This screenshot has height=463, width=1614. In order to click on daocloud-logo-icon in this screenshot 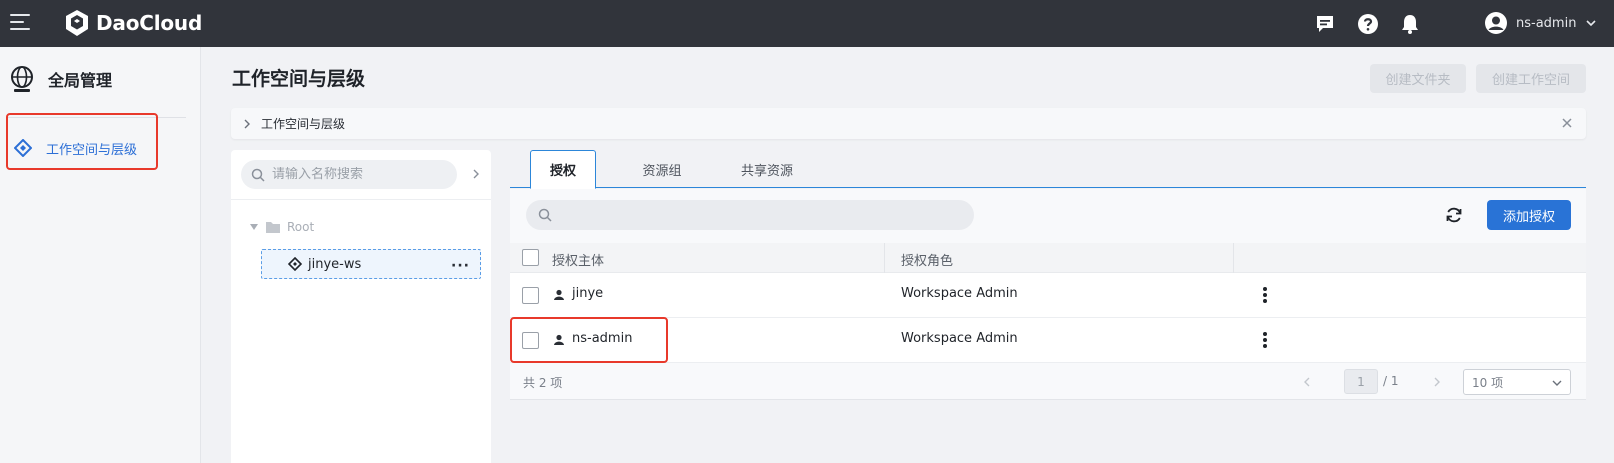, I will do `click(77, 23)`.